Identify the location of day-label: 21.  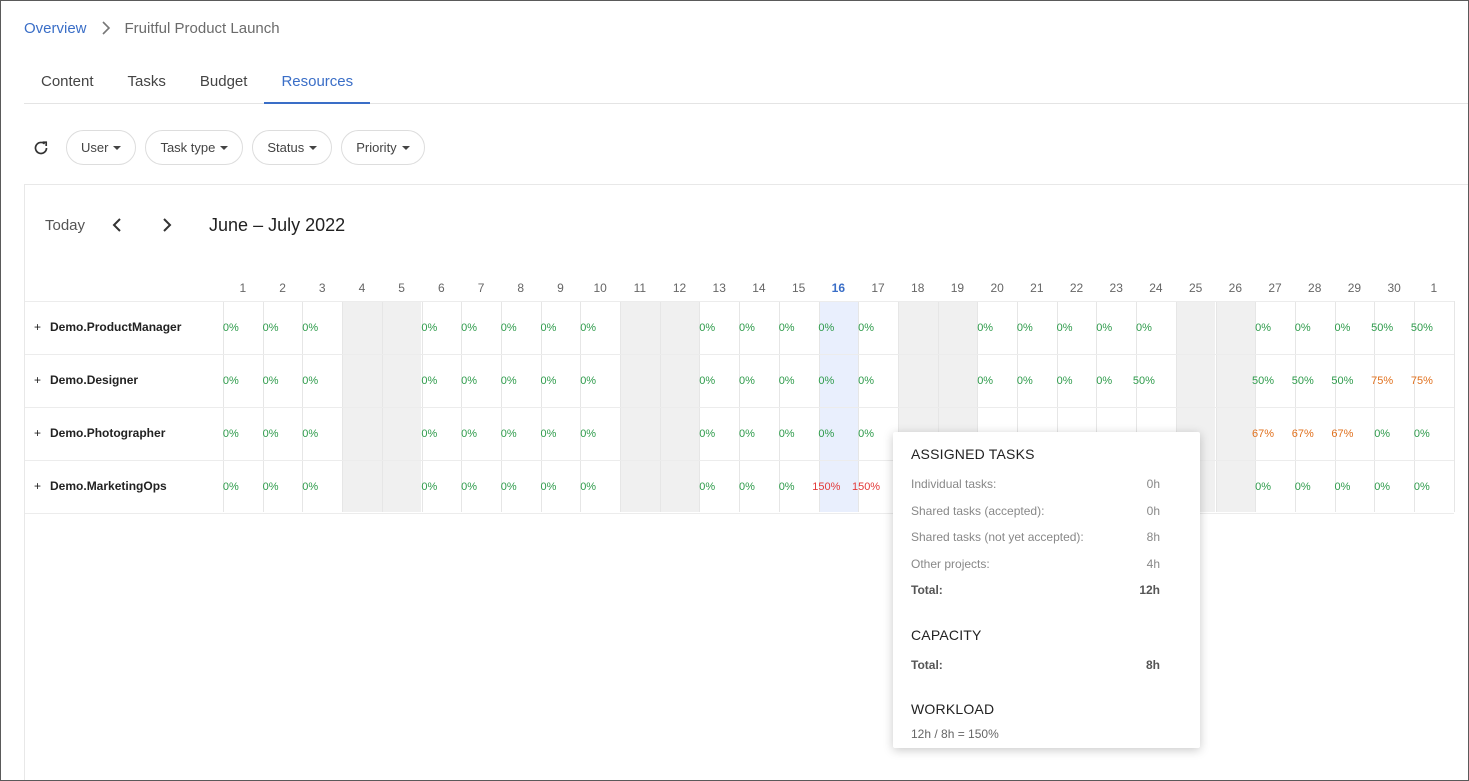
(1037, 288).